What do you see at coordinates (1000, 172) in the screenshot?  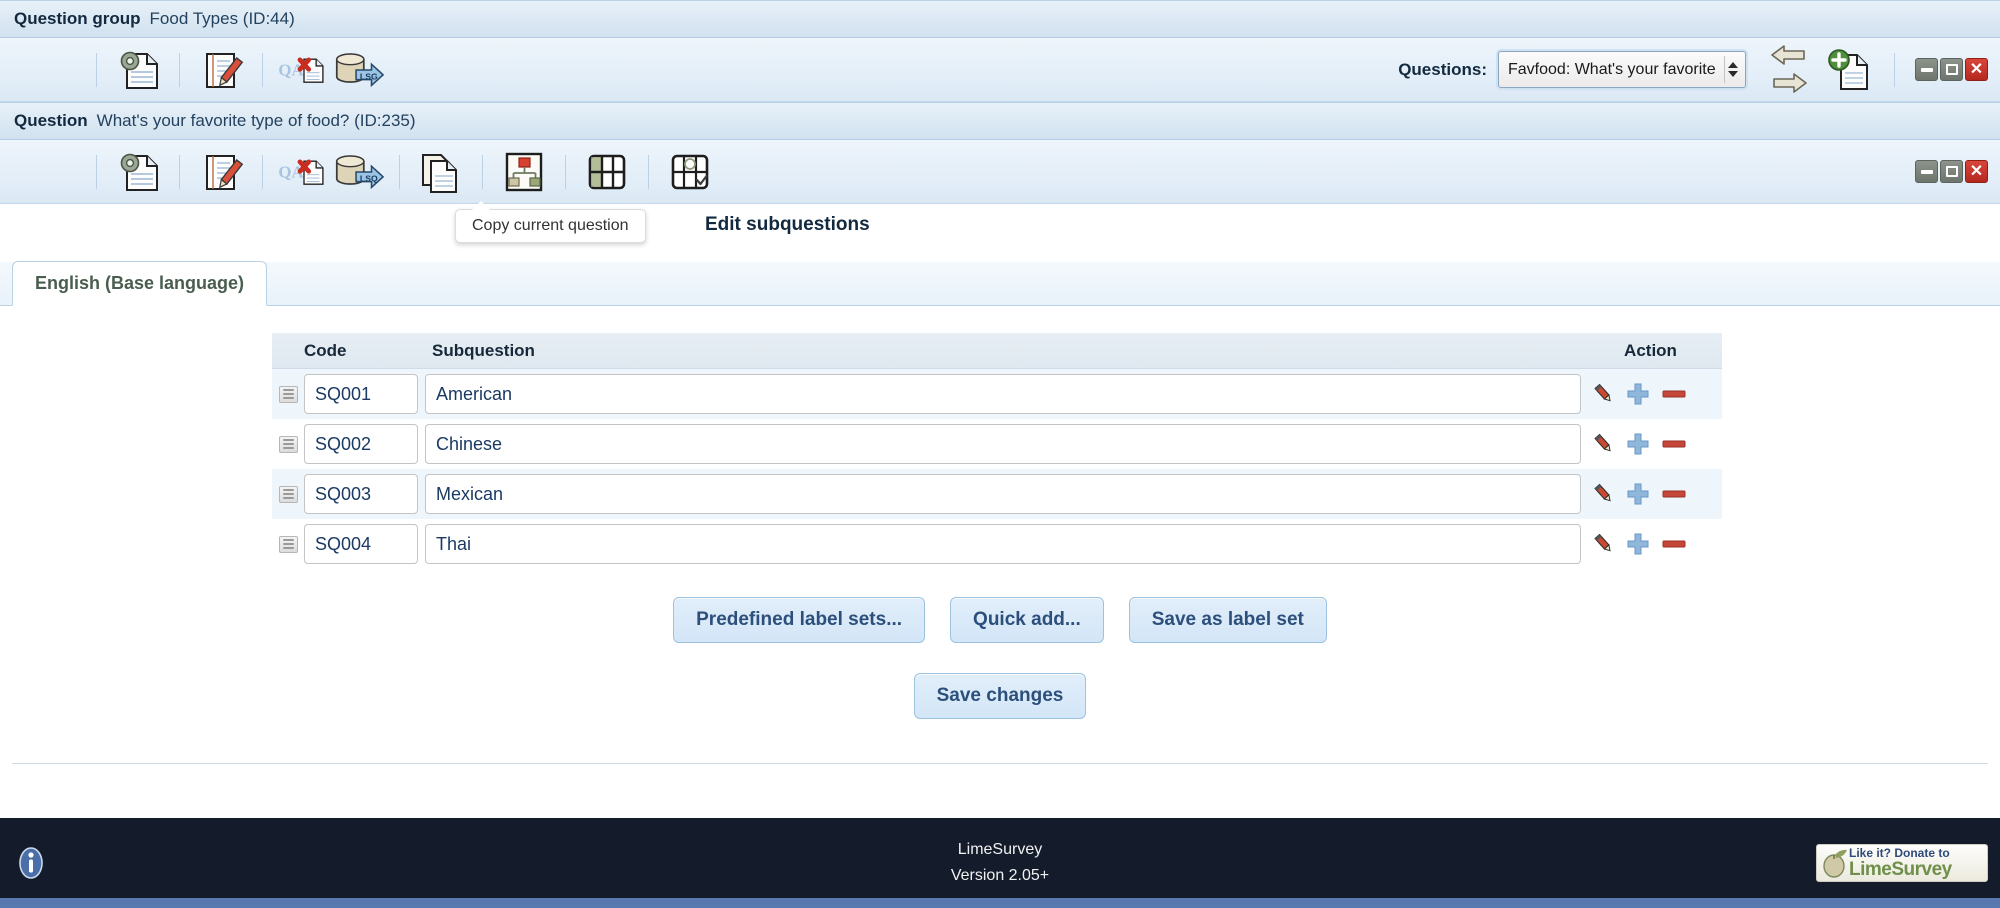 I see `question-toolbar: QA LSQ ✕` at bounding box center [1000, 172].